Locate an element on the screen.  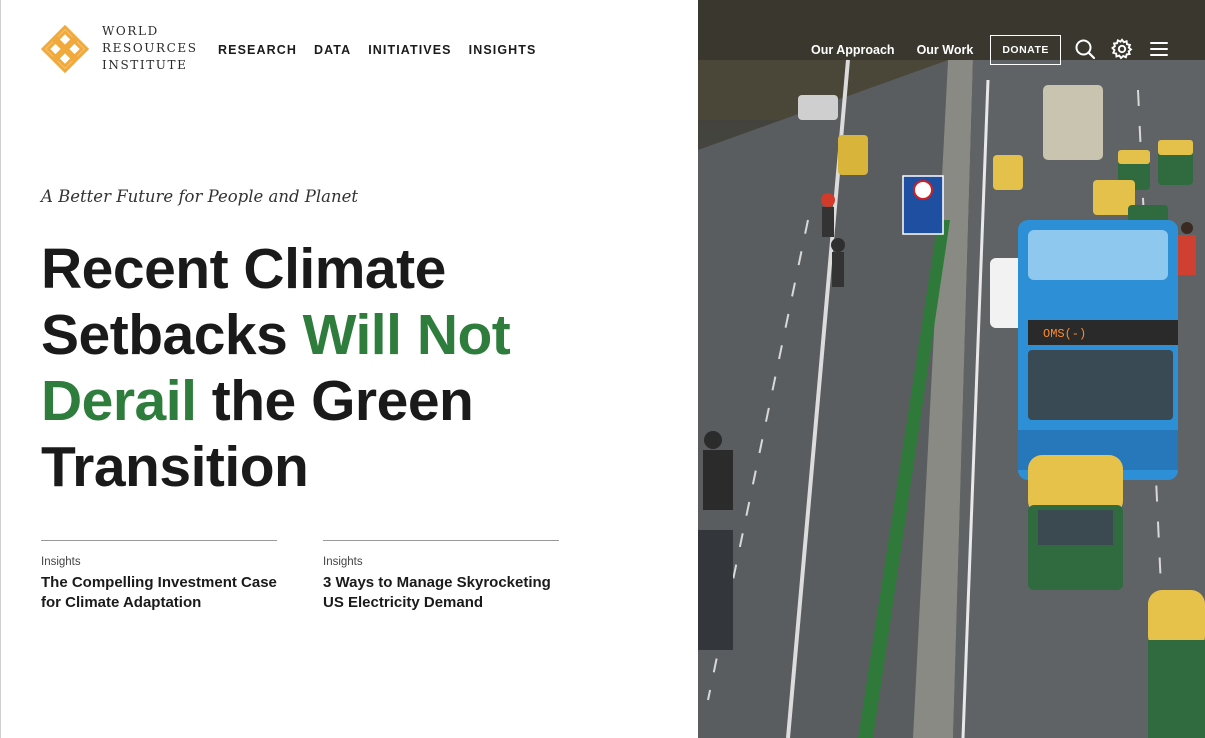
hamburger-menu-icon is located at coordinates (1159, 49).